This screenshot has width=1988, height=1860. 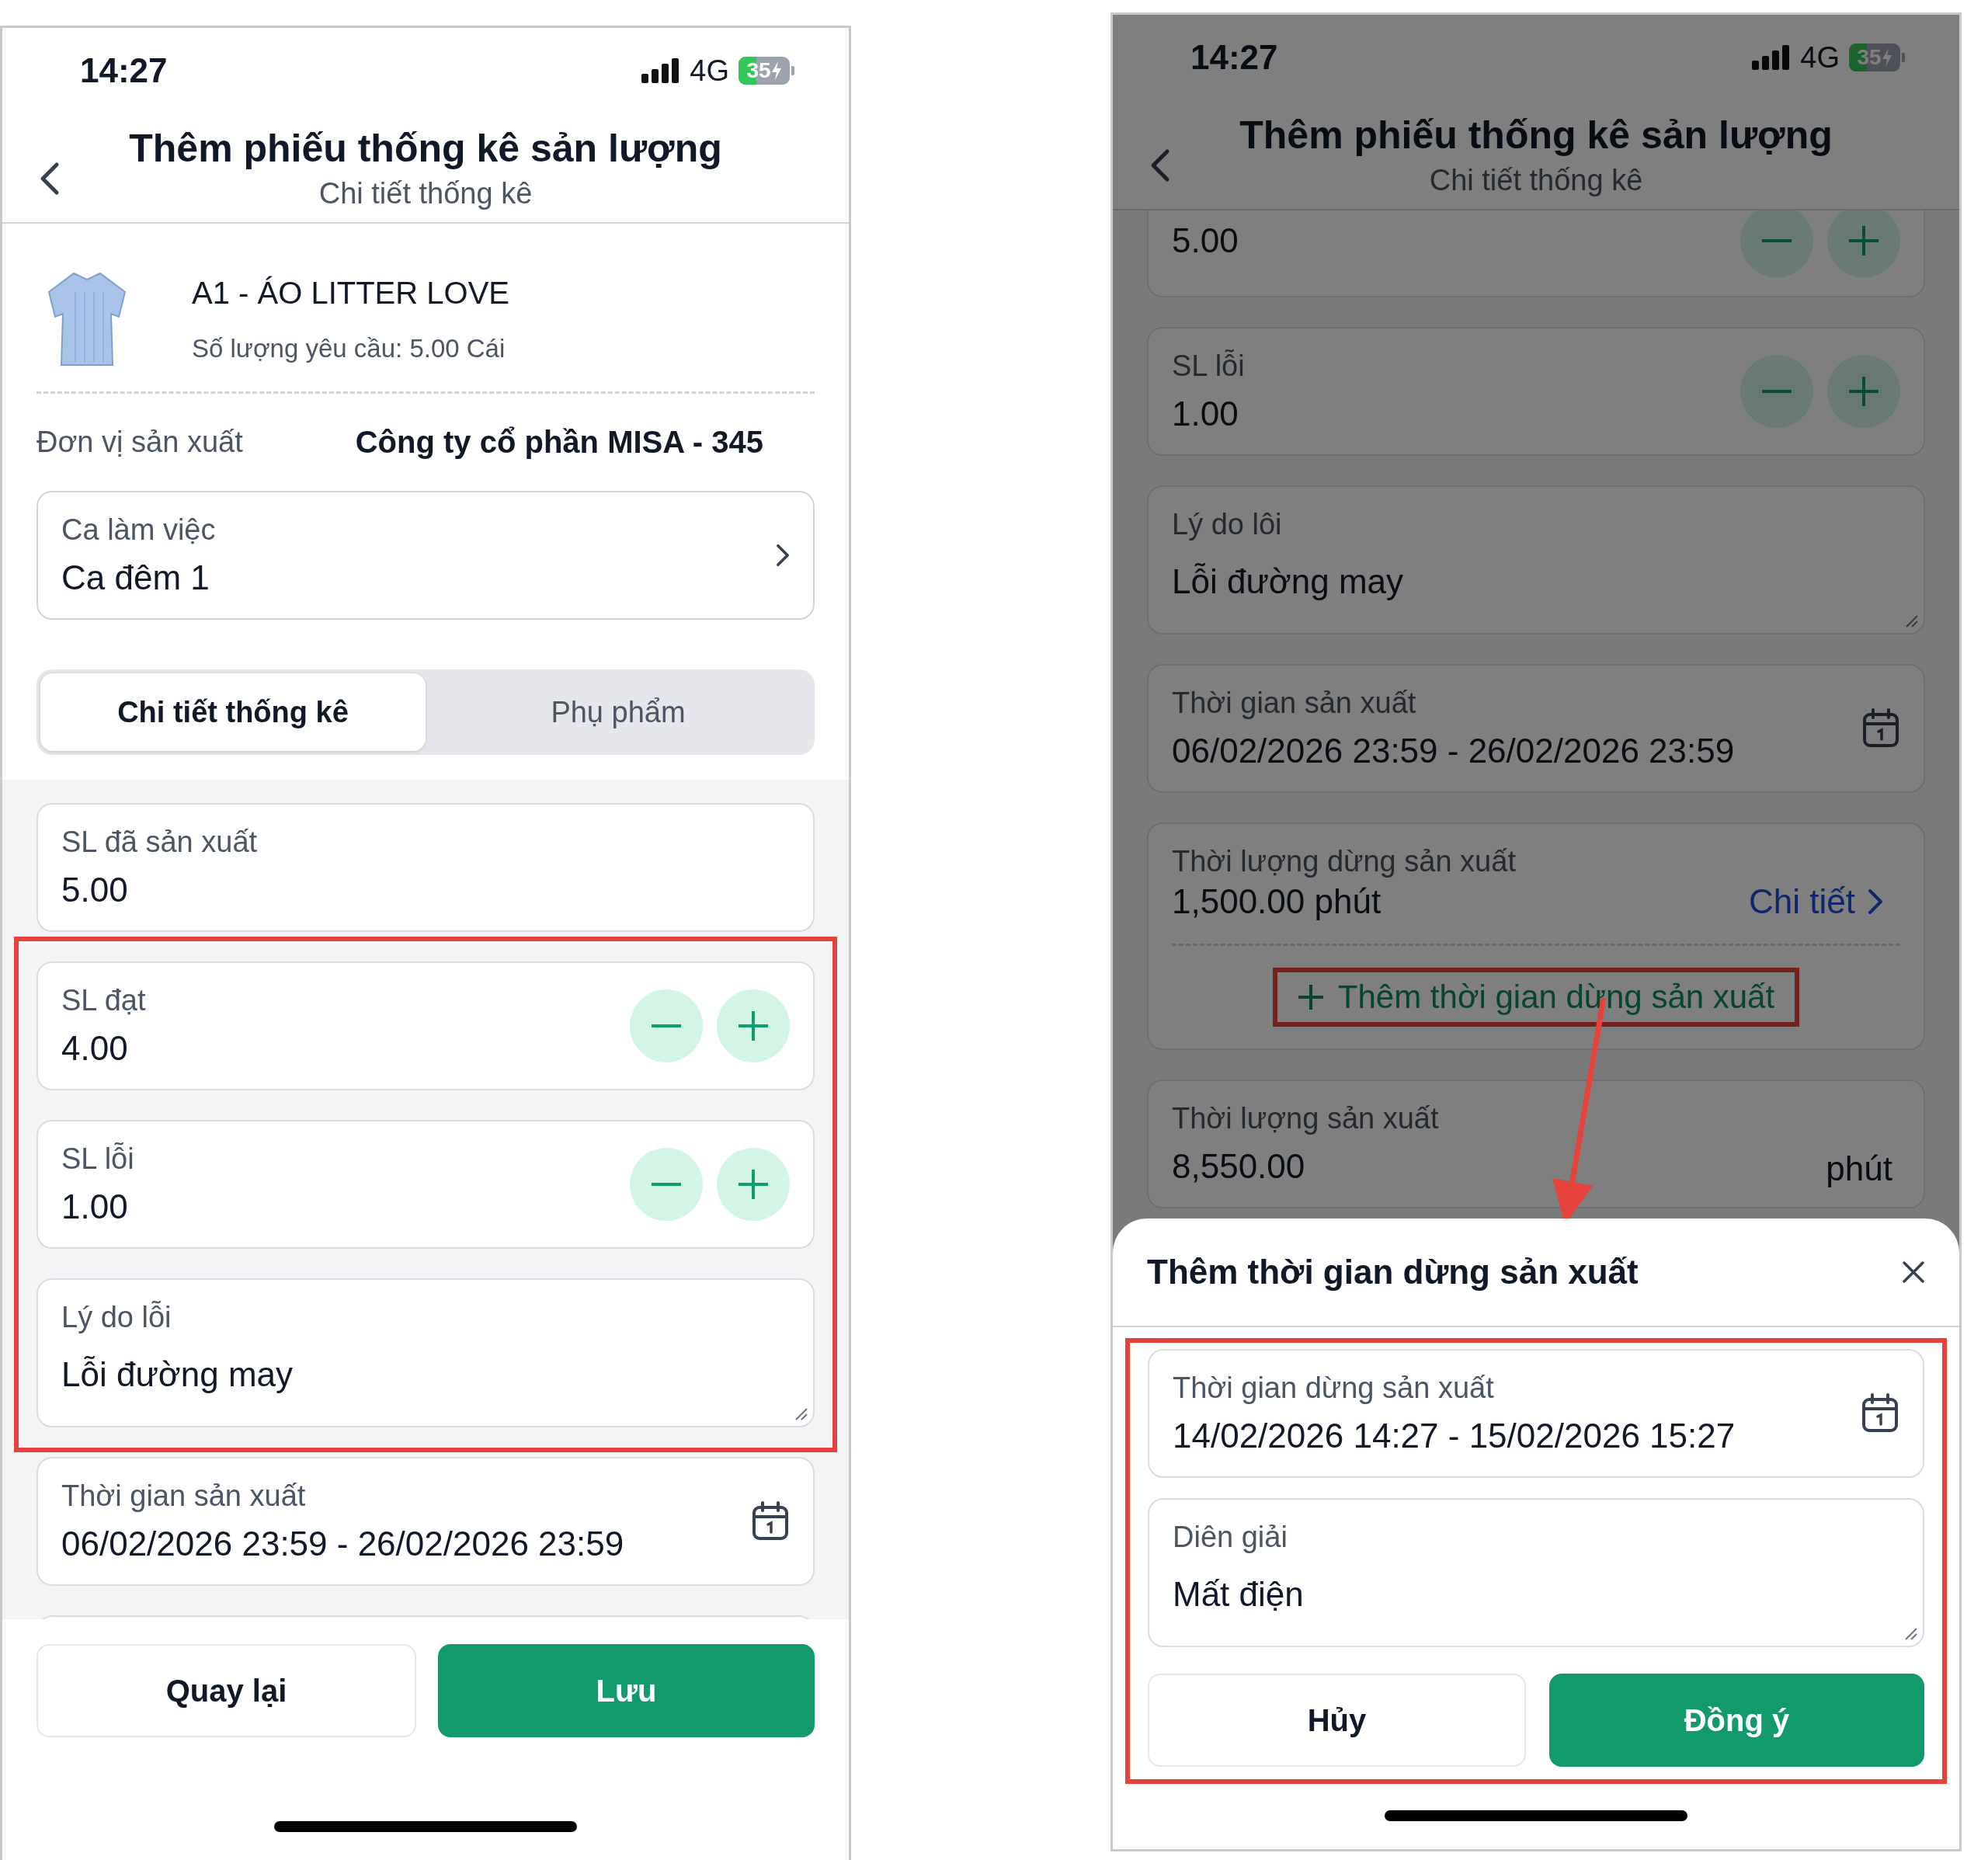 I want to click on text-area-field: Lý do lôi Lỗi đường may, so click(x=1536, y=559).